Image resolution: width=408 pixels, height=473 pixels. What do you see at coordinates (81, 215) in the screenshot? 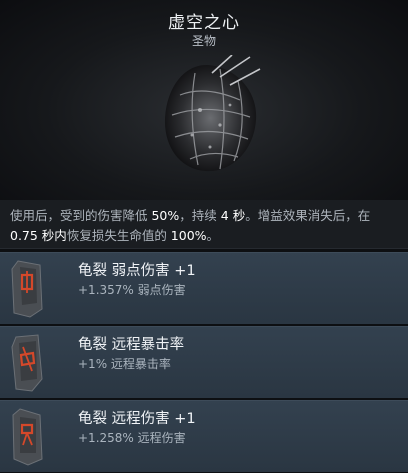
I see `desc-text-1: 使用后，受到的伤害降低` at bounding box center [81, 215].